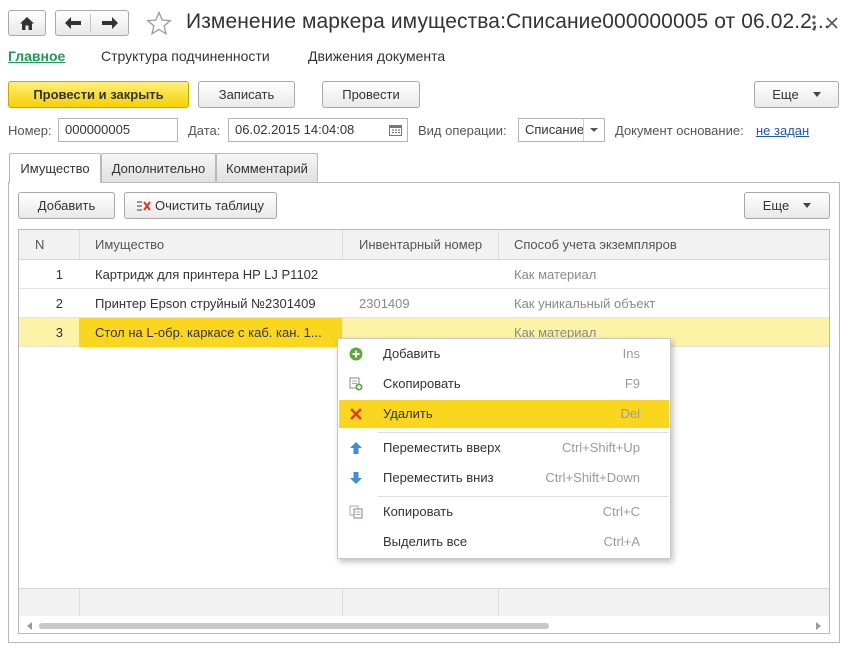 The image size is (848, 652). What do you see at coordinates (504, 478) in the screenshot?
I see `menu-item-move-down: Переместить вниз Ctrl+Shift+Down` at bounding box center [504, 478].